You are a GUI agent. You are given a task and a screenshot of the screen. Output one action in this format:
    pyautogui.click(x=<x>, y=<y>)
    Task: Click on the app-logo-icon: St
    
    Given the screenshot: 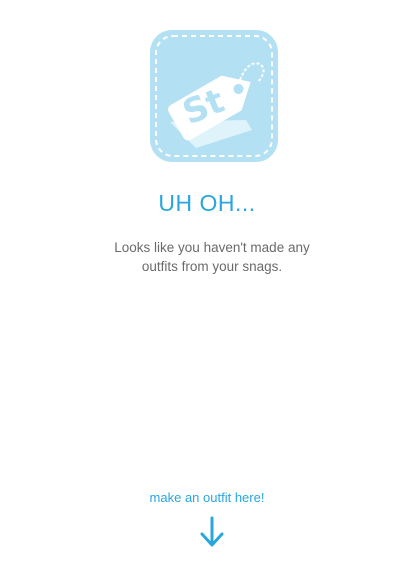 What is the action you would take?
    pyautogui.click(x=214, y=96)
    